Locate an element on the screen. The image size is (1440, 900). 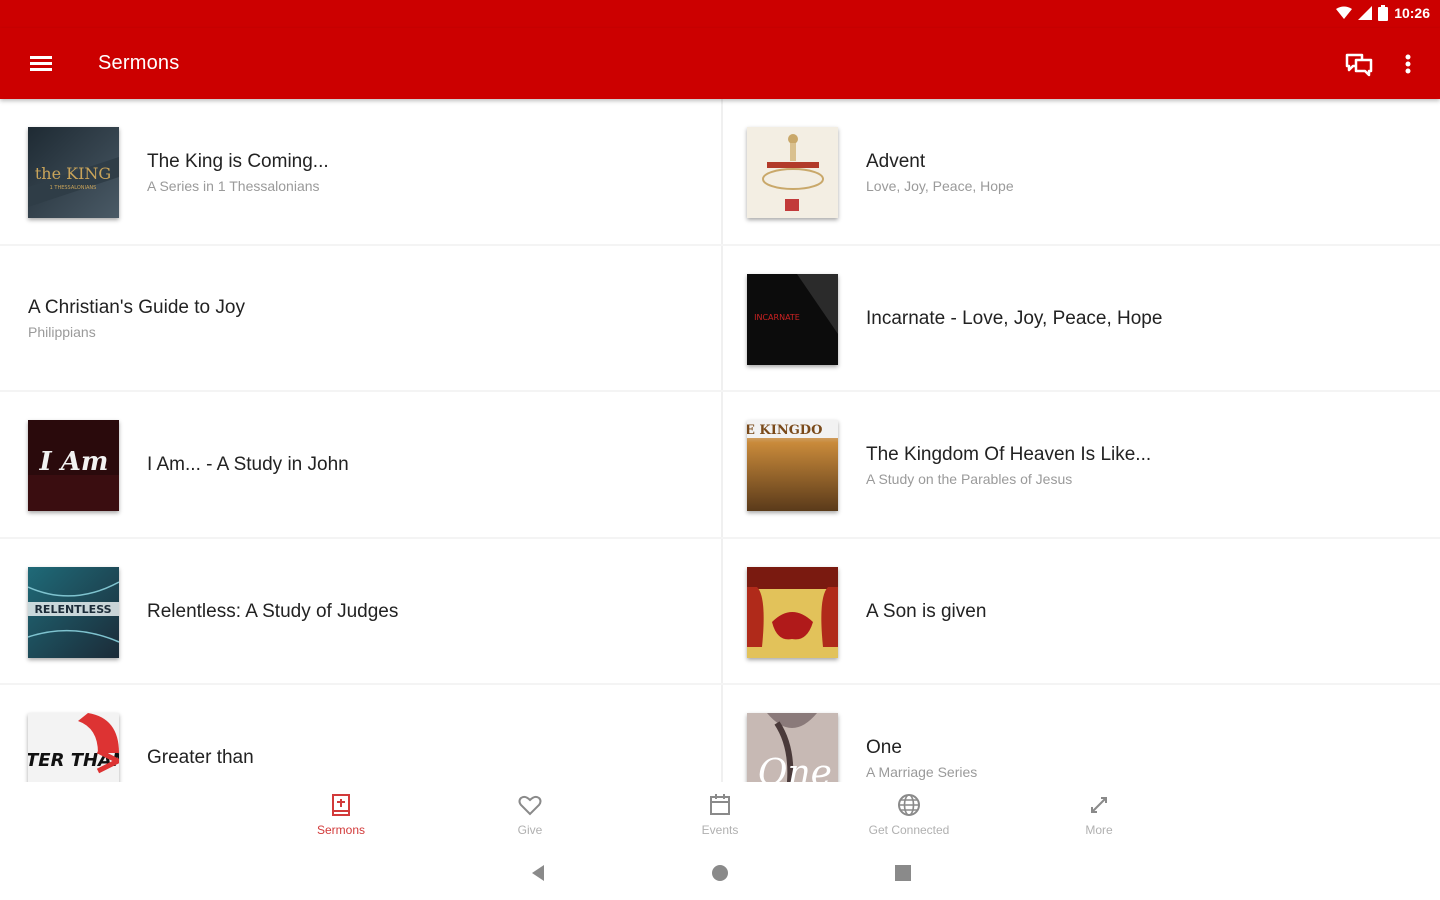
series-thumbnail: TER THAN is located at coordinates (73, 747).